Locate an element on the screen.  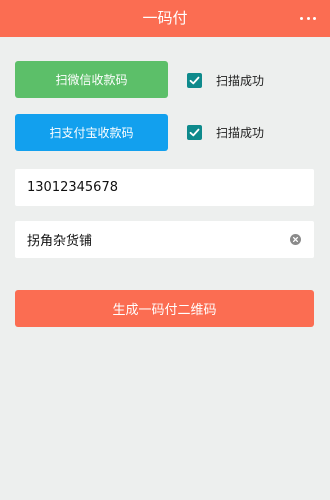
alipay-checkbox is located at coordinates (194, 132).